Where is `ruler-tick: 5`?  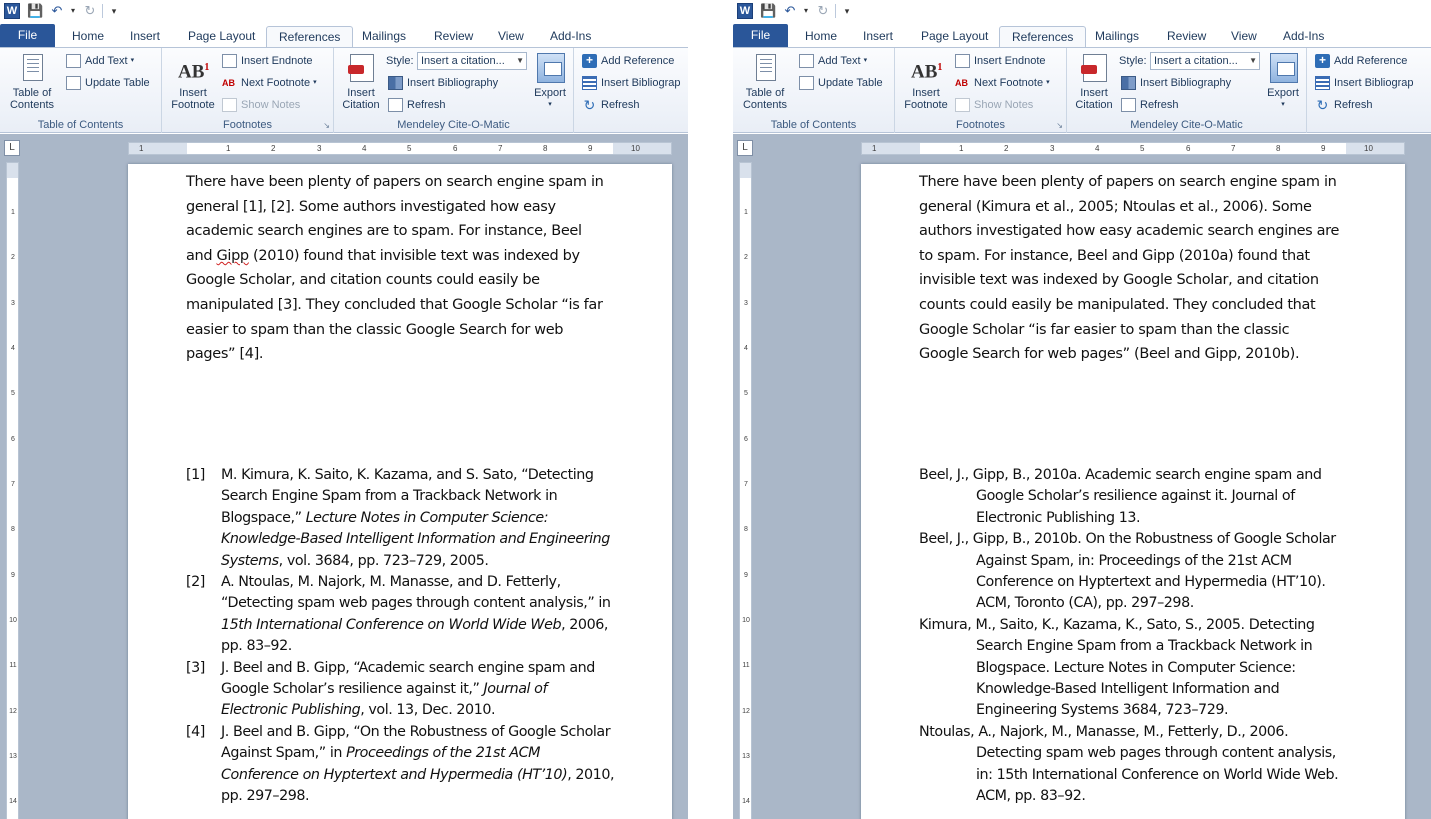
ruler-tick: 5 is located at coordinates (13, 393).